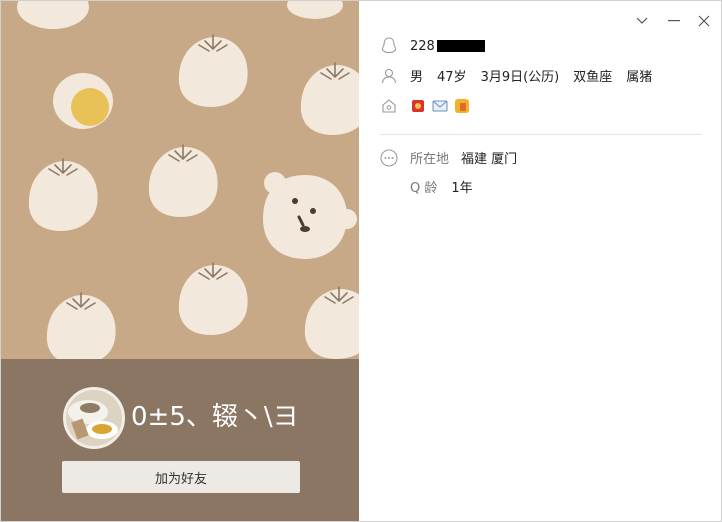 Image resolution: width=722 pixels, height=522 pixels. What do you see at coordinates (215, 417) in the screenshot?
I see `nickname: 0±5、辍丶\ヨ` at bounding box center [215, 417].